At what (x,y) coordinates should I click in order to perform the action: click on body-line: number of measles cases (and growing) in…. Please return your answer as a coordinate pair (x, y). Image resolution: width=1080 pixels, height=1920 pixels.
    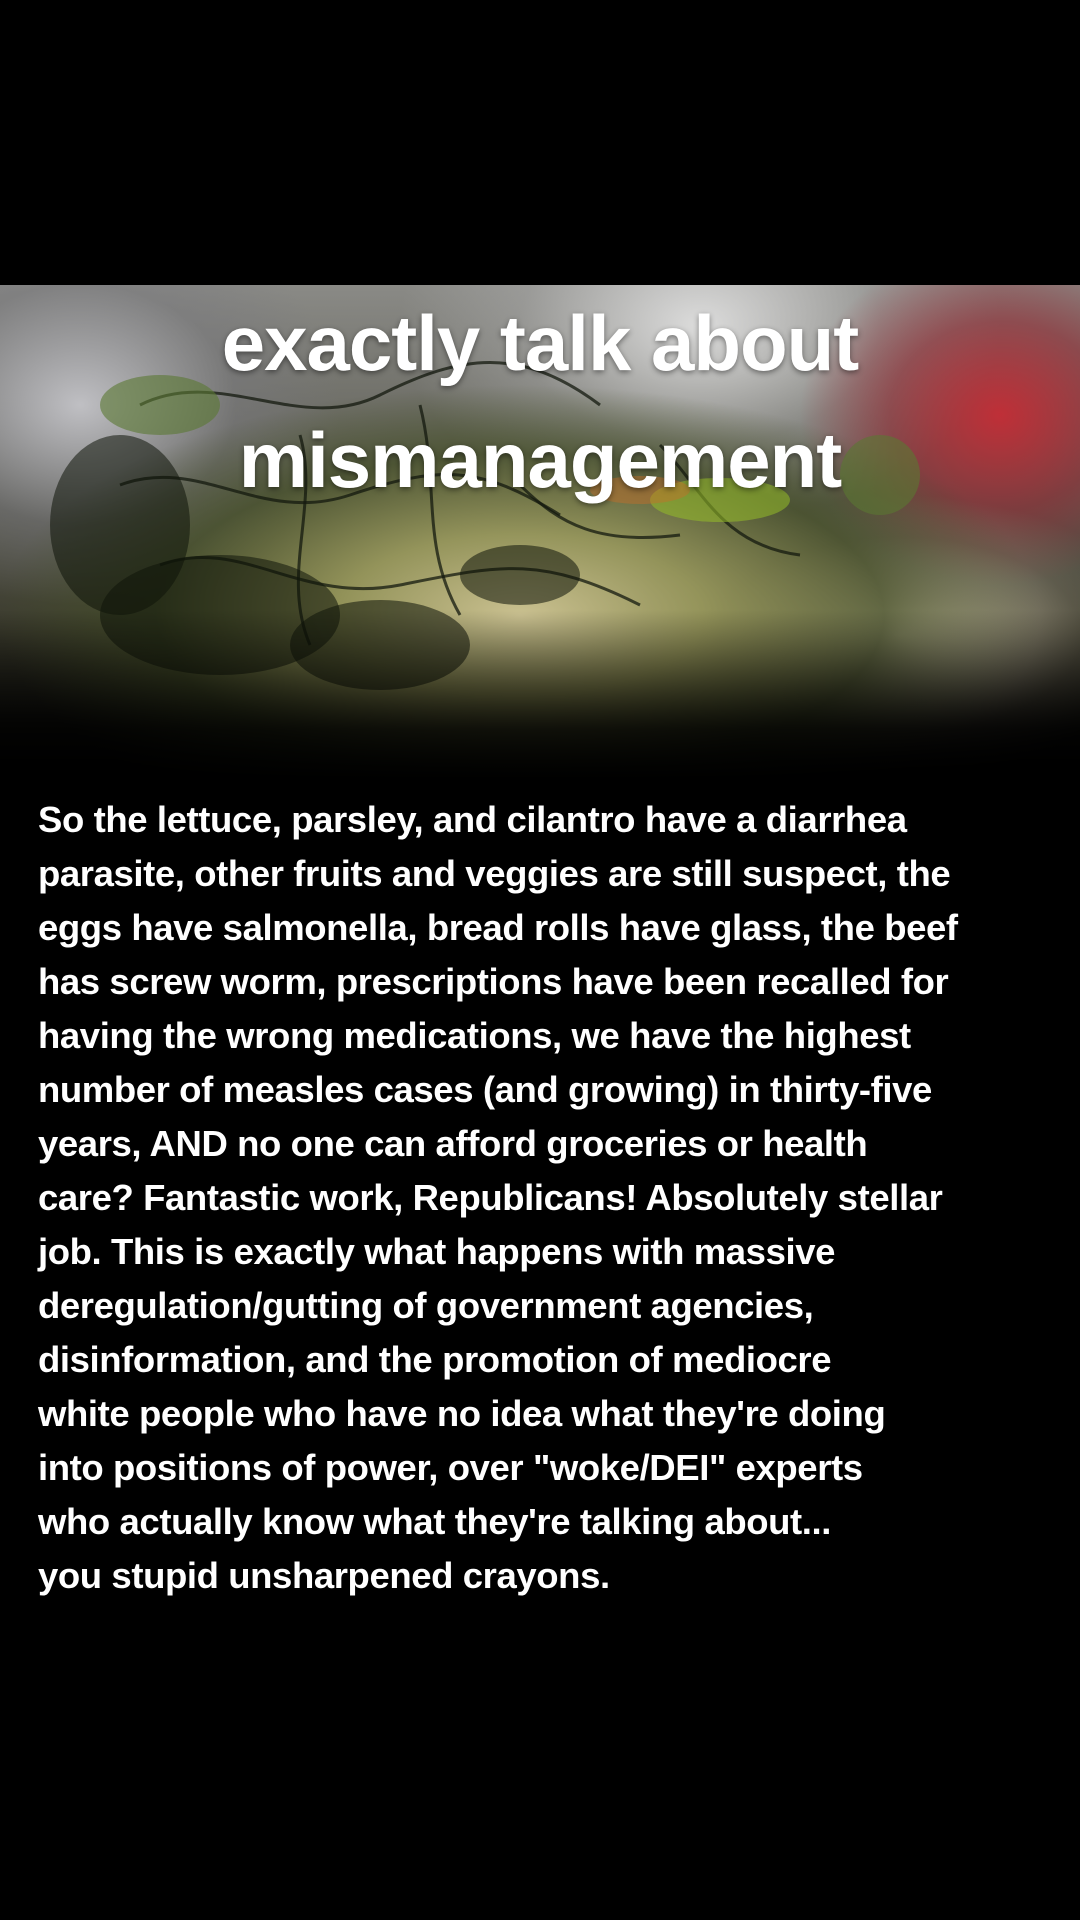
    Looking at the image, I should click on (485, 1089).